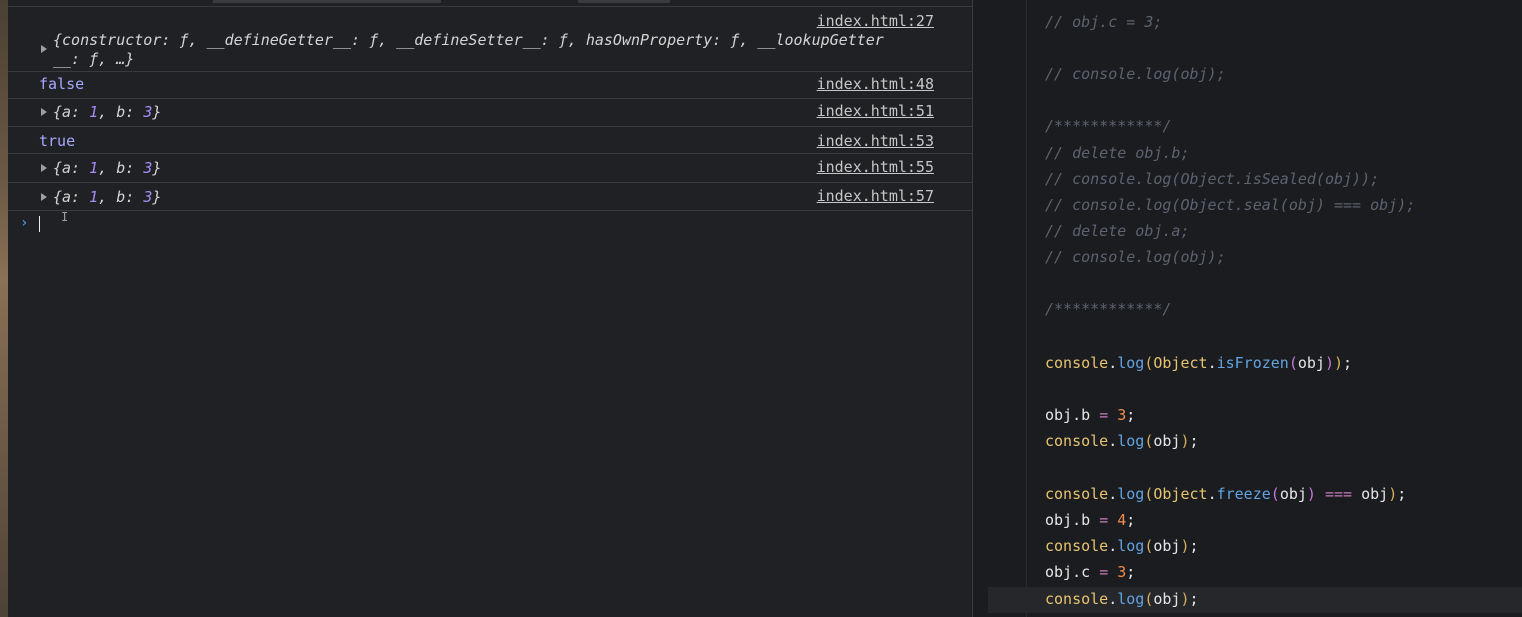 This screenshot has height=617, width=1522. I want to click on source-link: index.html:53, so click(875, 141).